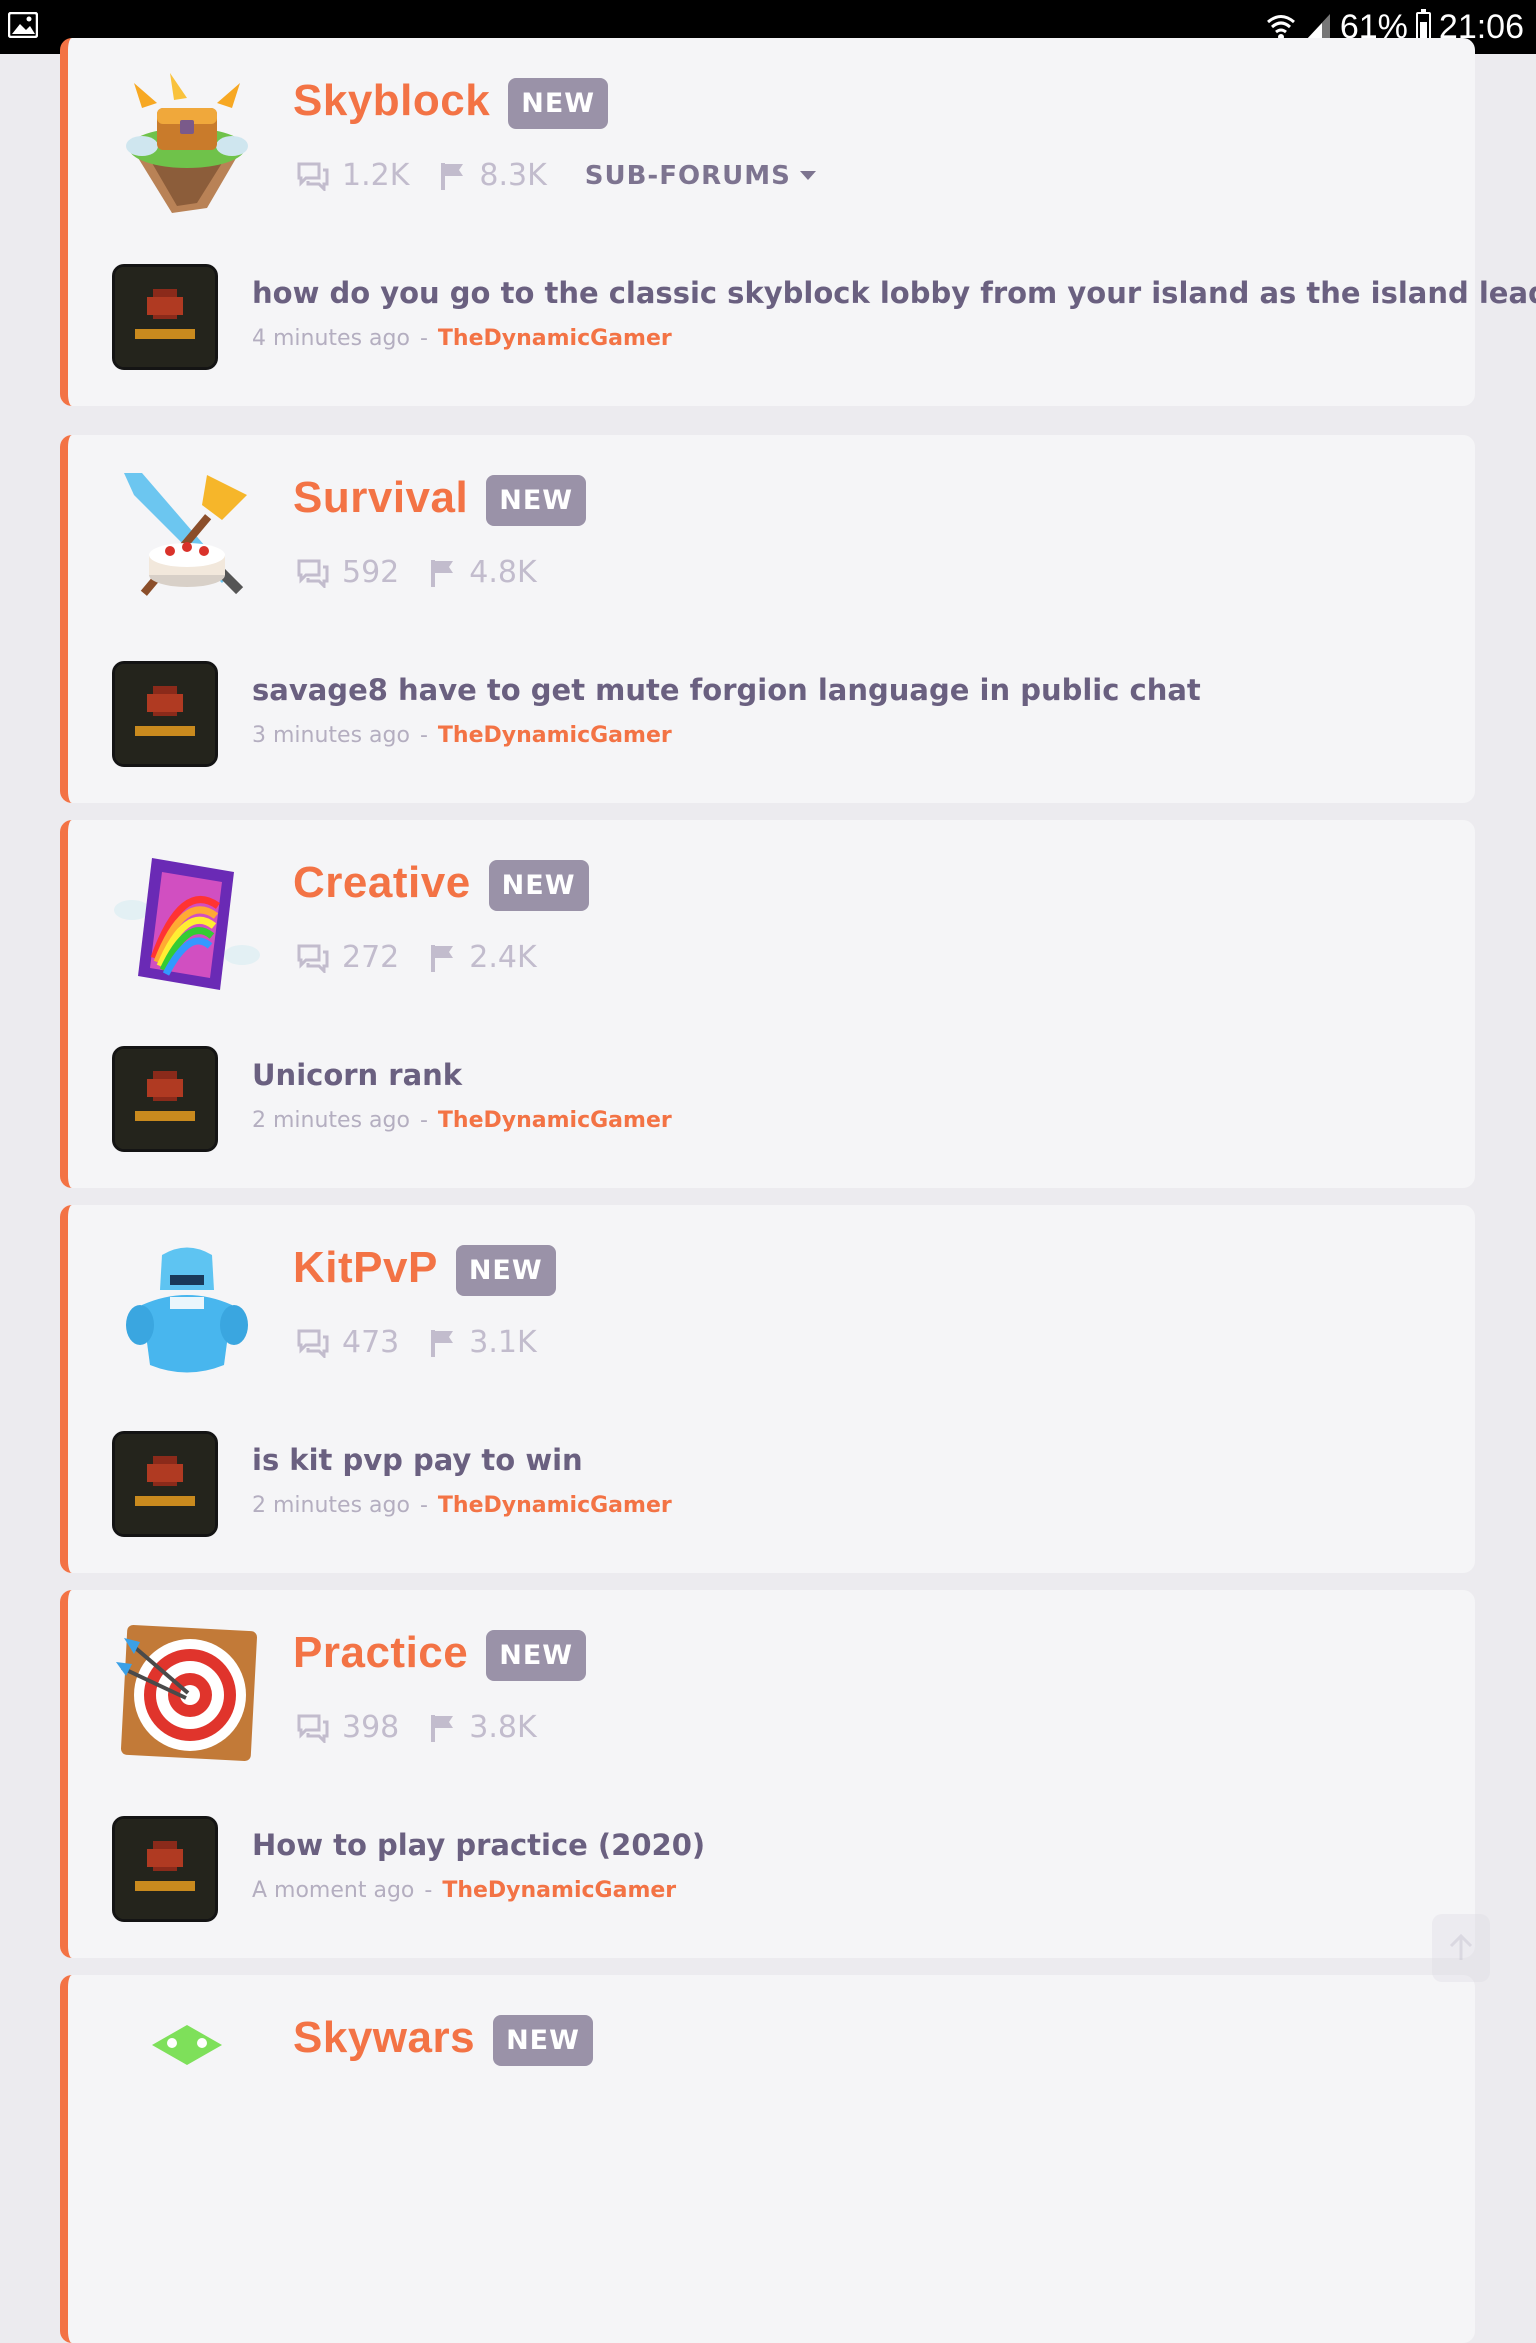 The height and width of the screenshot is (2343, 1536). What do you see at coordinates (347, 572) in the screenshot?
I see `threads-count: 592` at bounding box center [347, 572].